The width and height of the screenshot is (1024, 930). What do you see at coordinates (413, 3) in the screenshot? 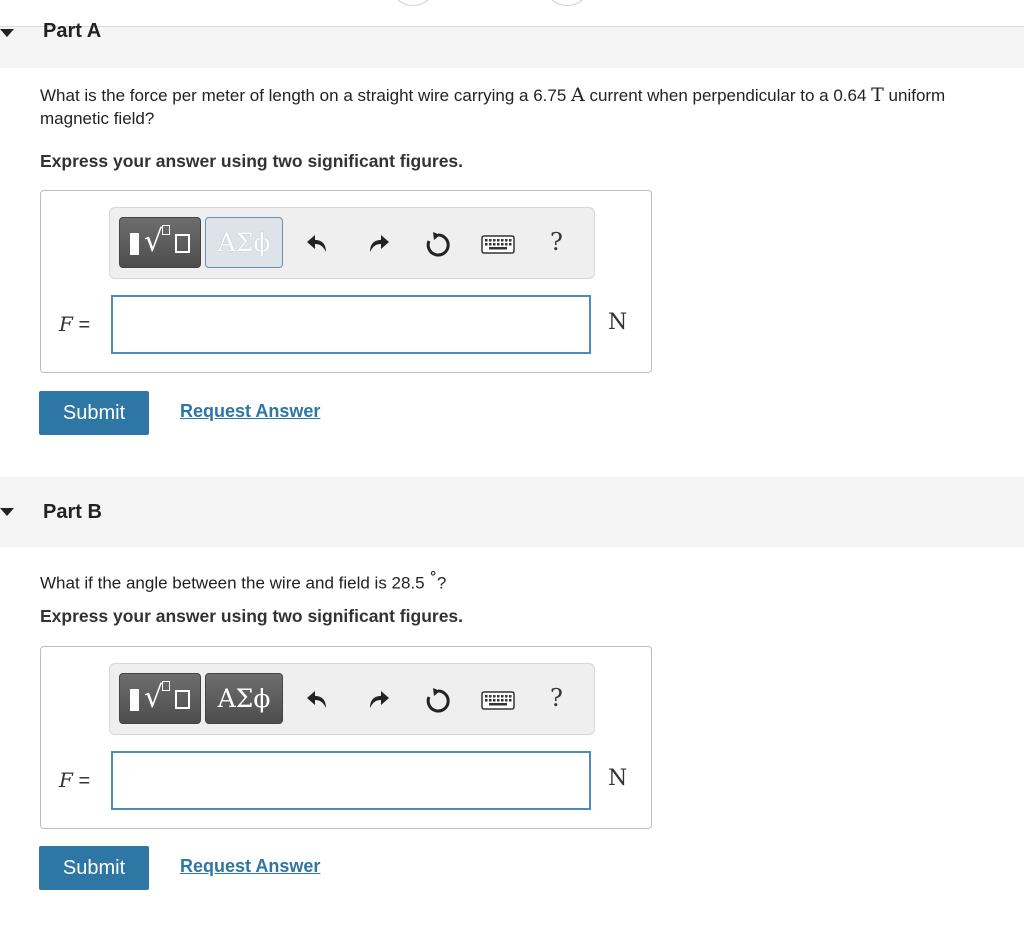
I see `nav-circle-left` at bounding box center [413, 3].